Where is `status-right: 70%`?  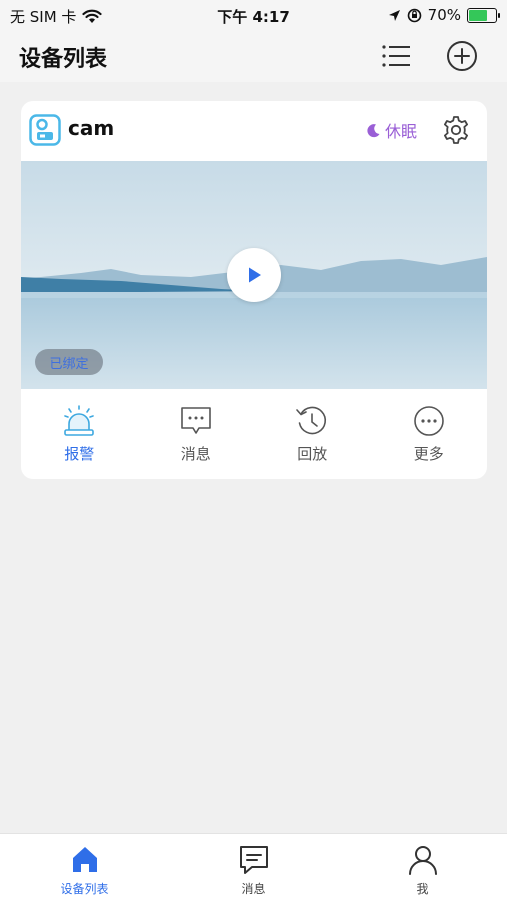 status-right: 70% is located at coordinates (444, 15).